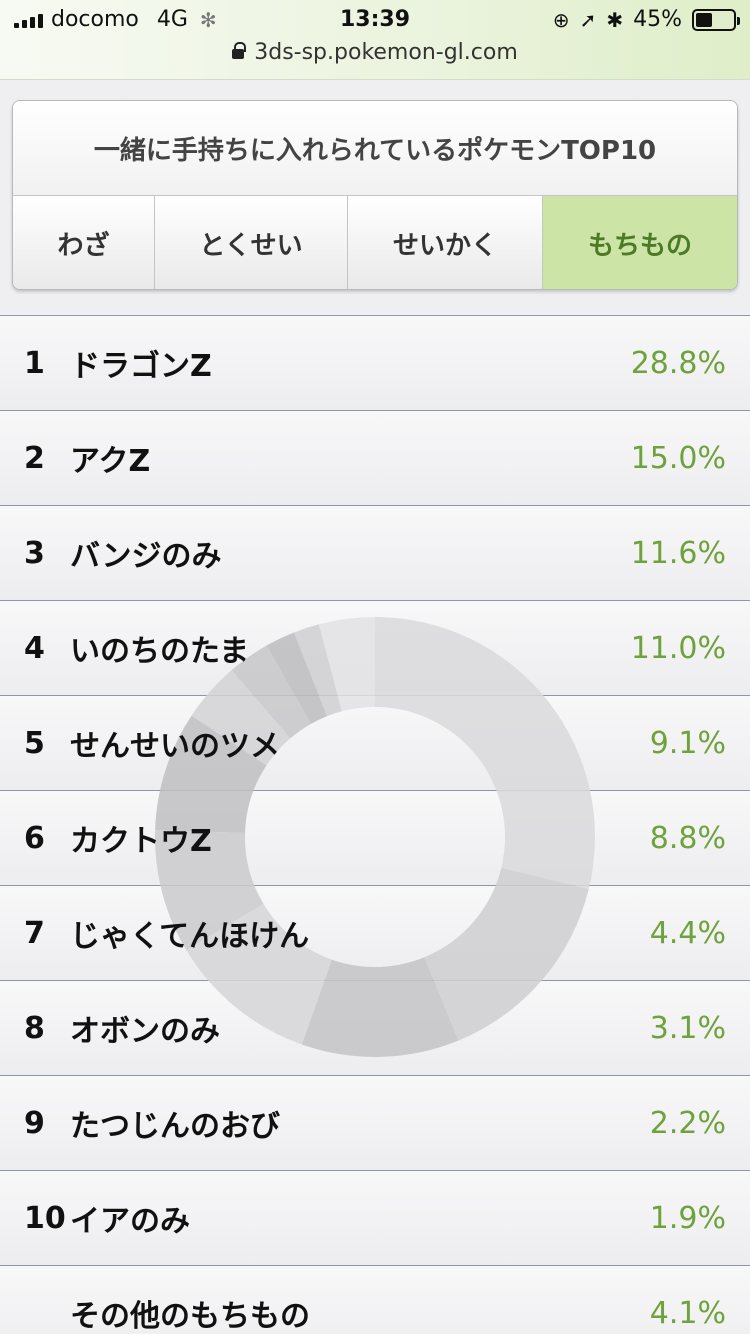  I want to click on rank-number: 8, so click(34, 1028).